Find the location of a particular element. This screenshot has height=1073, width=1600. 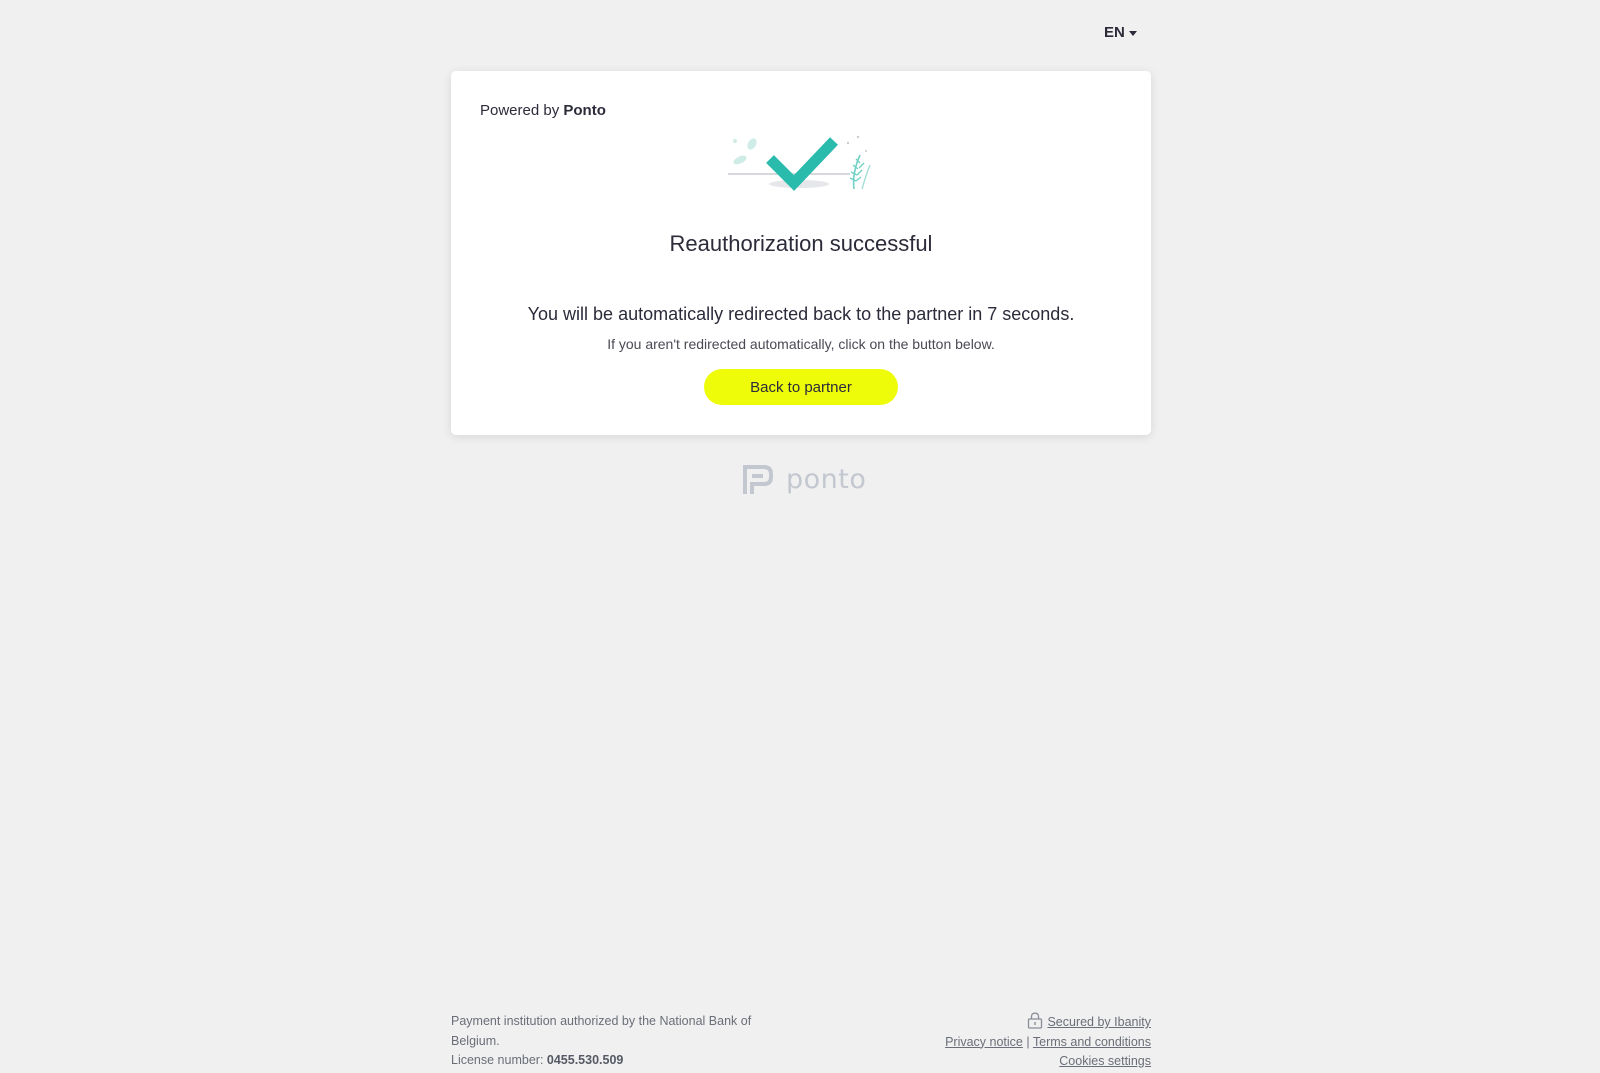

language-selector: EN is located at coordinates (1120, 32).